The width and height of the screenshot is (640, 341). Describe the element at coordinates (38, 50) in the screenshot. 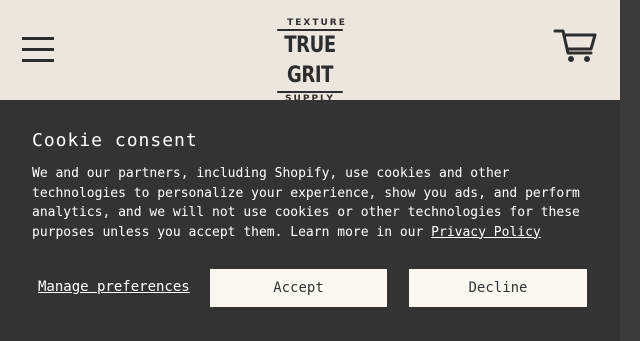

I see `hamburger-menu-icon` at that location.